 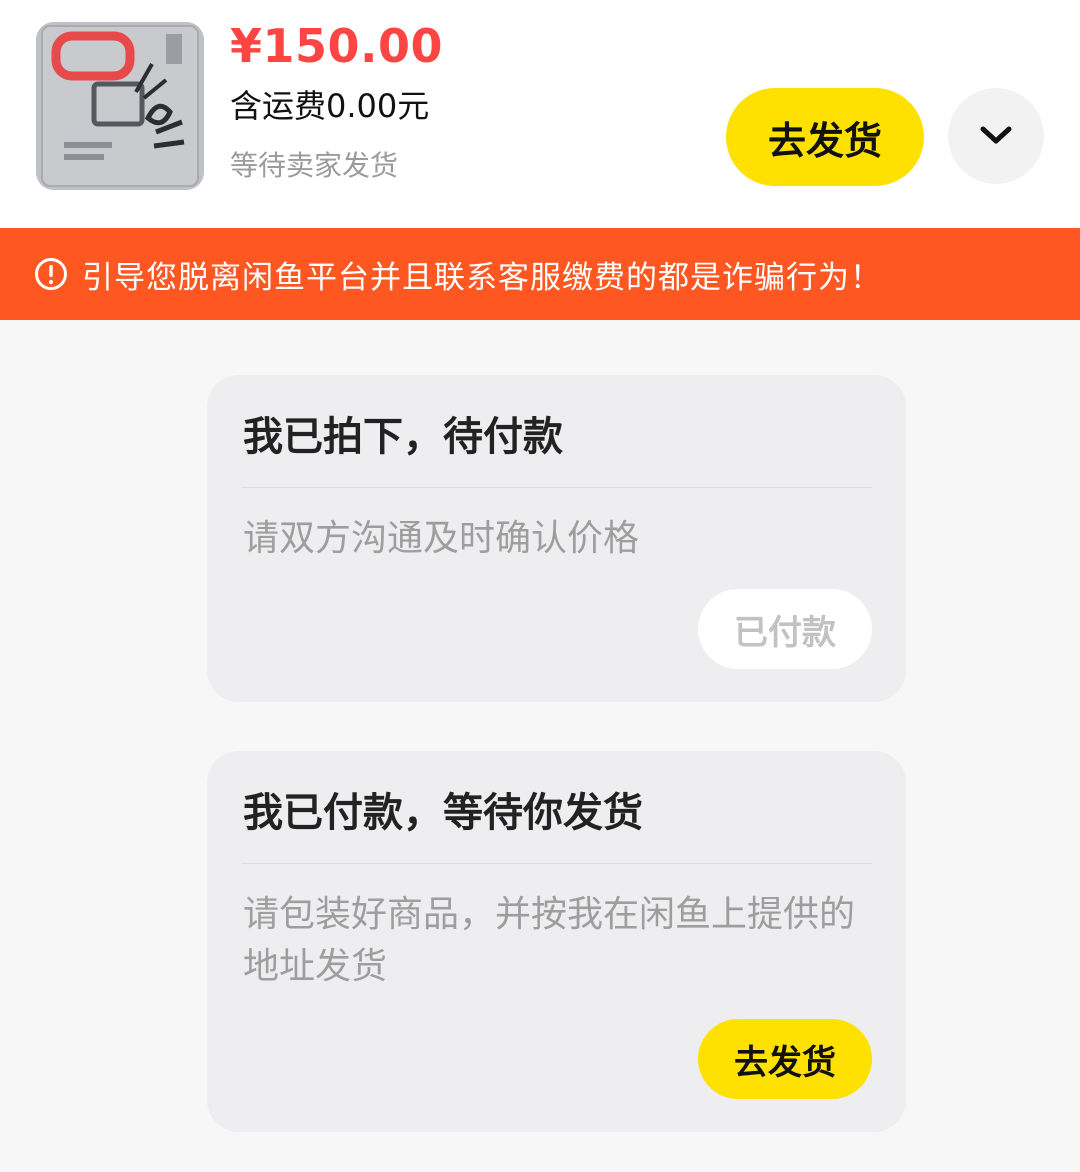 I want to click on expand-button, so click(x=996, y=136).